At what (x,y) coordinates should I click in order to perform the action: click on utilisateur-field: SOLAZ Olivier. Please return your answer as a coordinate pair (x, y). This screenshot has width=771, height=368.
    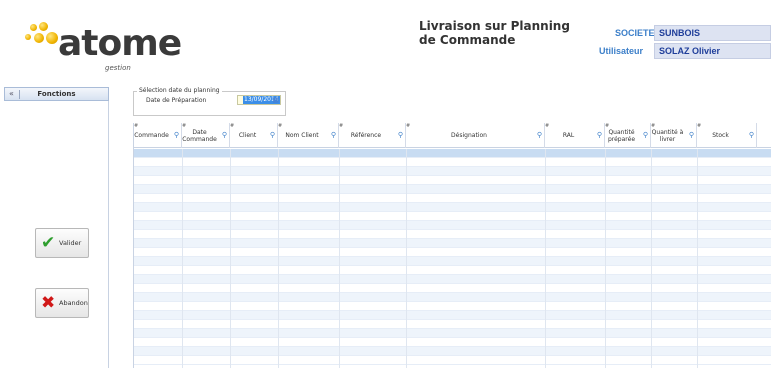
    Looking at the image, I should click on (712, 51).